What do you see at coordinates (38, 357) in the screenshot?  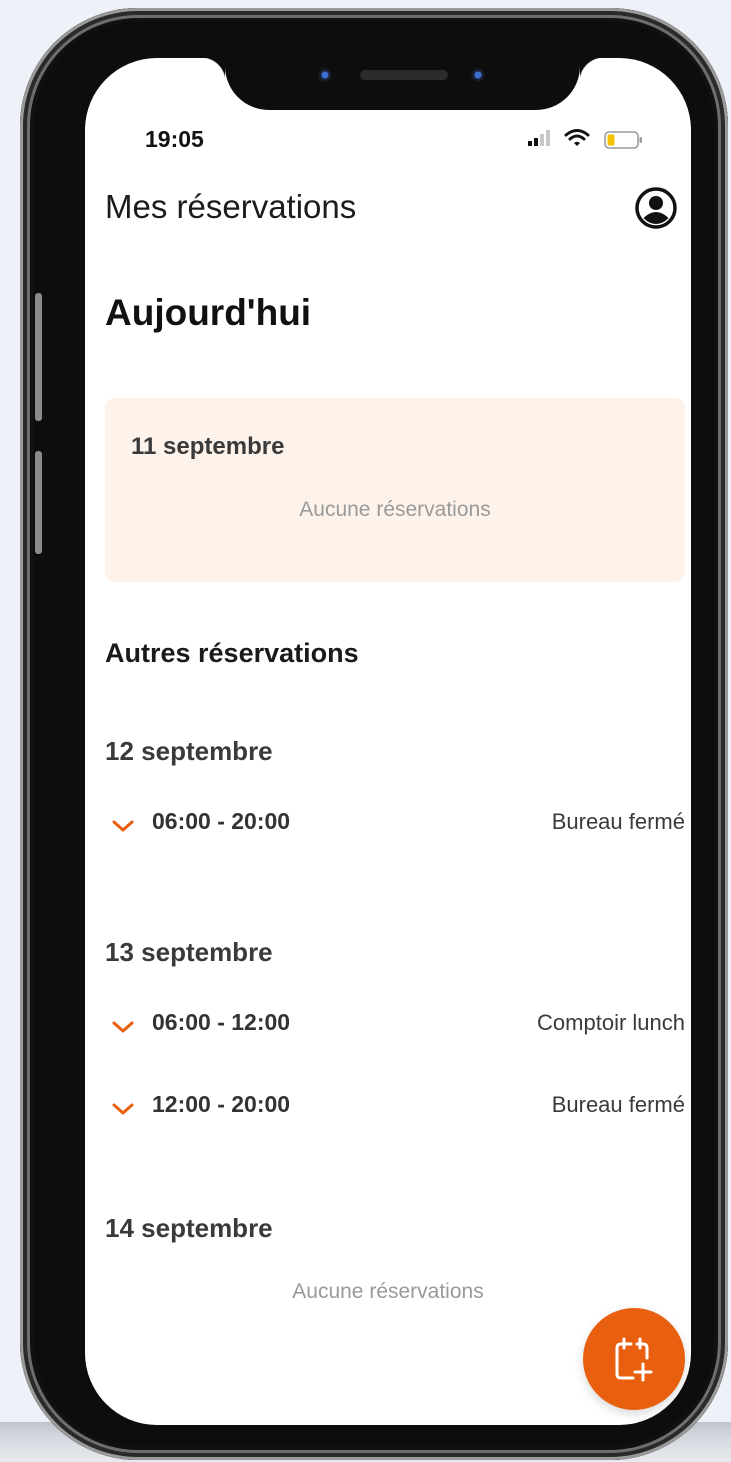 I see `volume-up-button` at bounding box center [38, 357].